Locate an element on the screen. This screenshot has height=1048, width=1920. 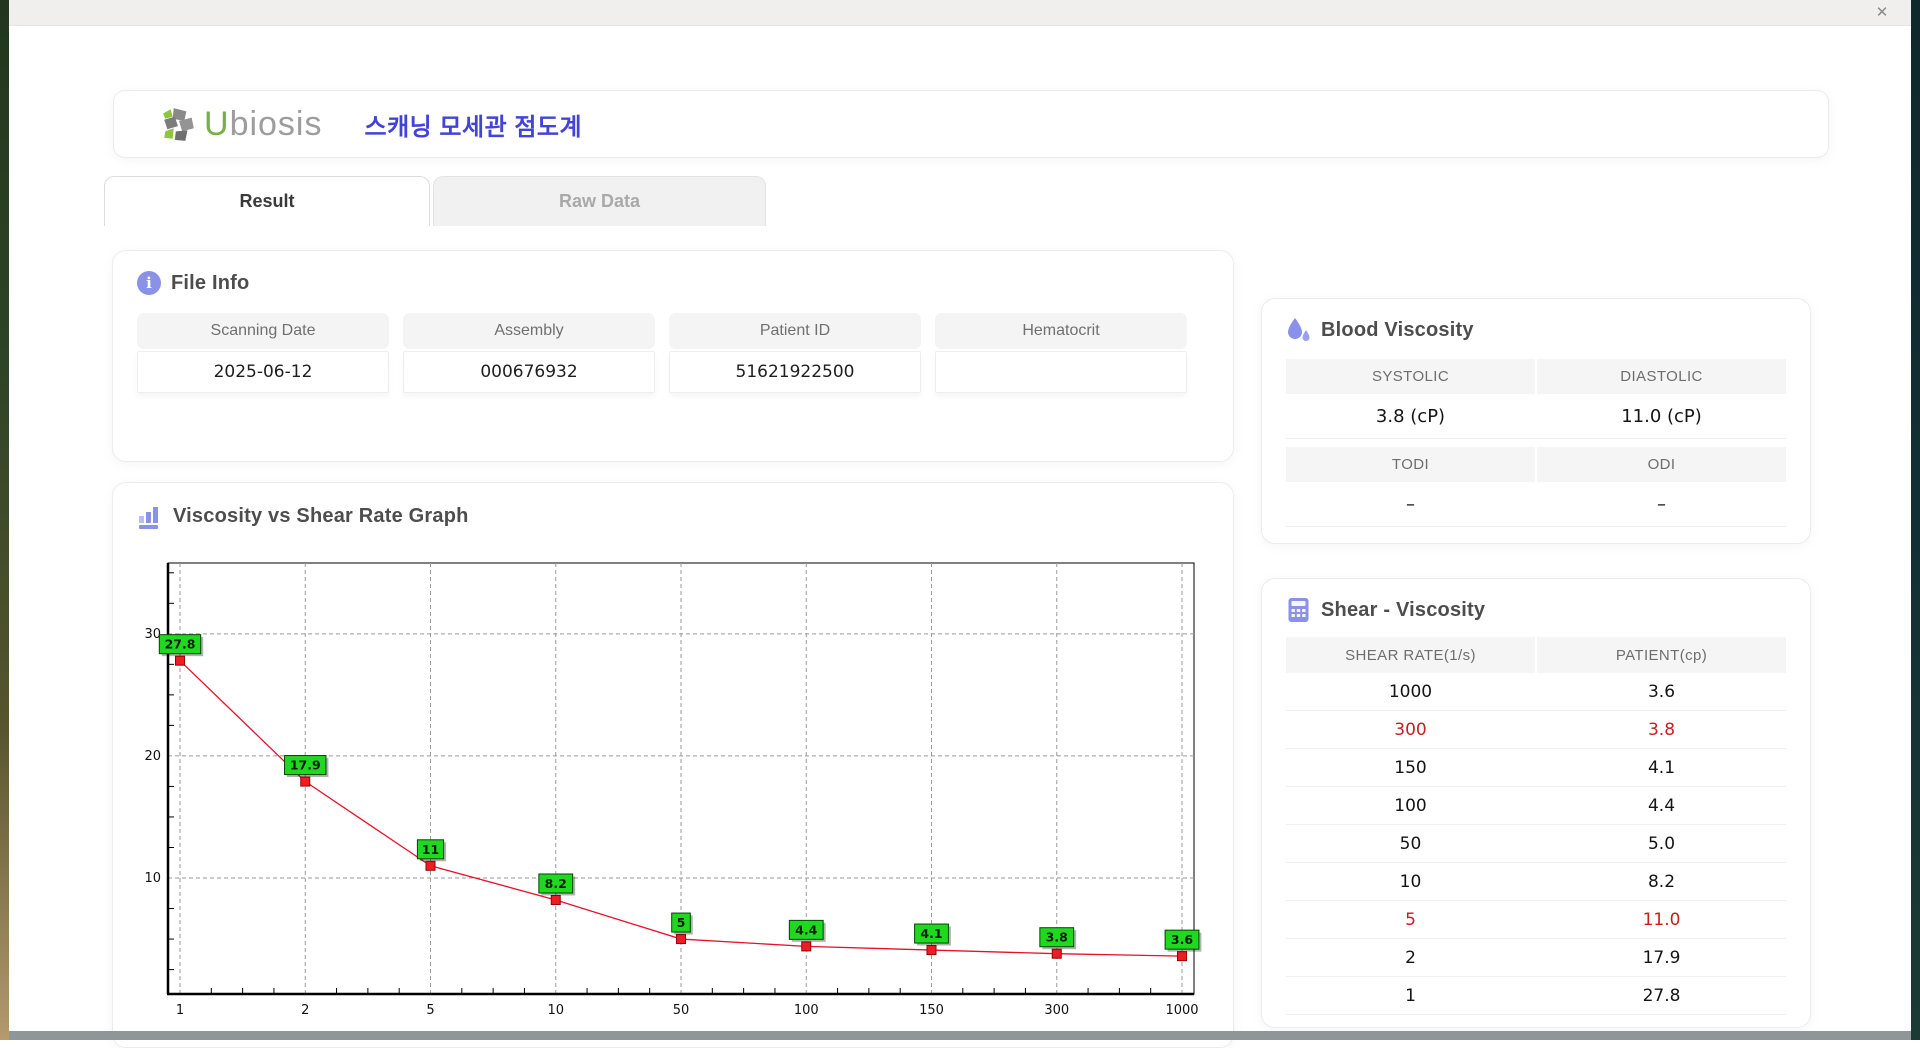
shear-viscosity-title: Shear - Viscosity is located at coordinates (1403, 609).